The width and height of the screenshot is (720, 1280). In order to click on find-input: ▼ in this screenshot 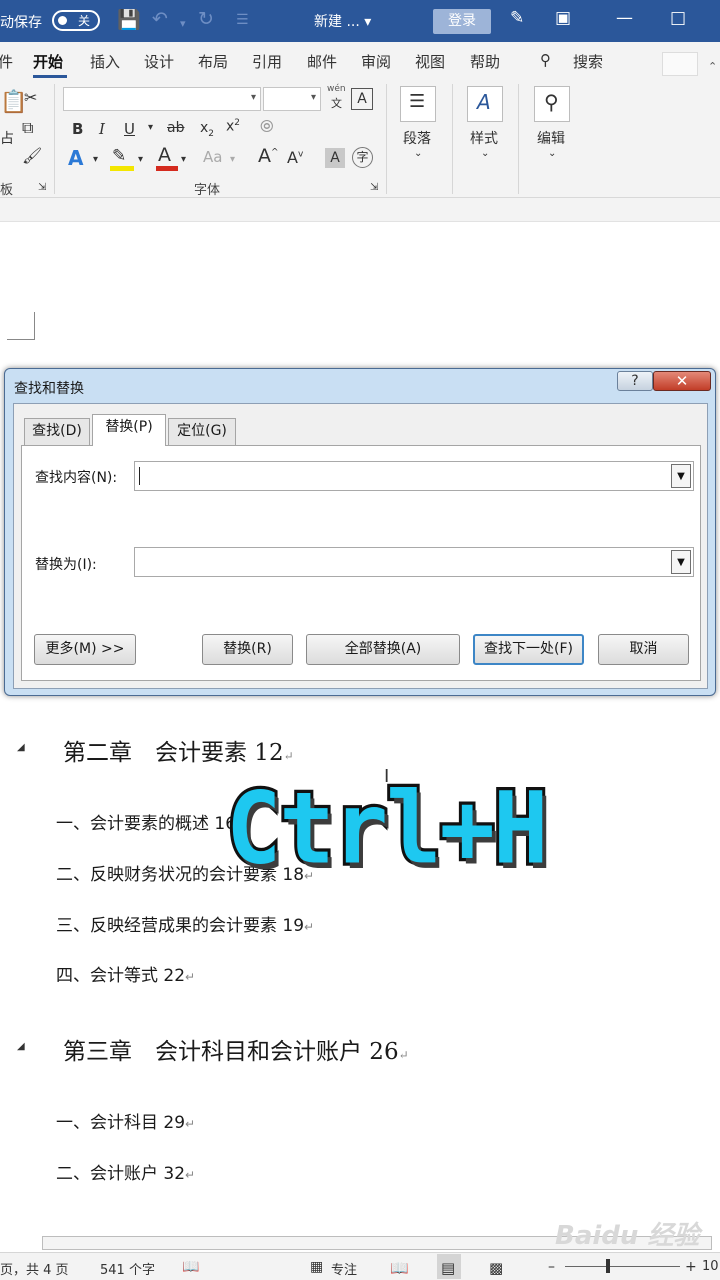, I will do `click(414, 476)`.